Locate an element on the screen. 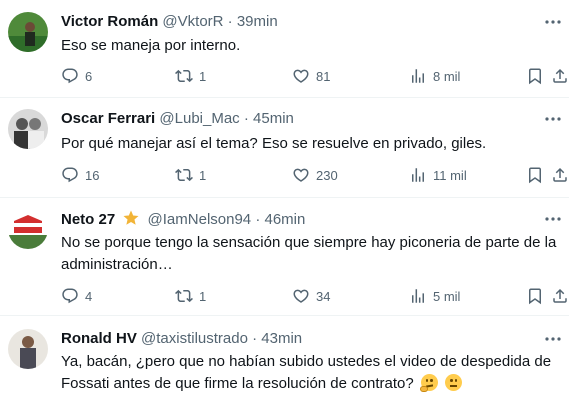 Image resolution: width=569 pixels, height=402 pixels. reply-button: 6 is located at coordinates (76, 76).